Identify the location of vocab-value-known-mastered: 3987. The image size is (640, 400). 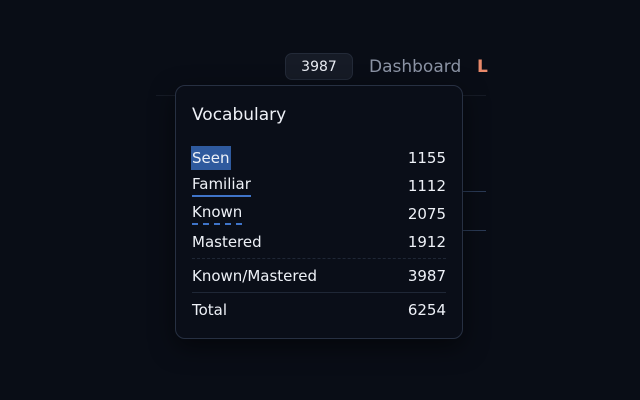
(426, 276).